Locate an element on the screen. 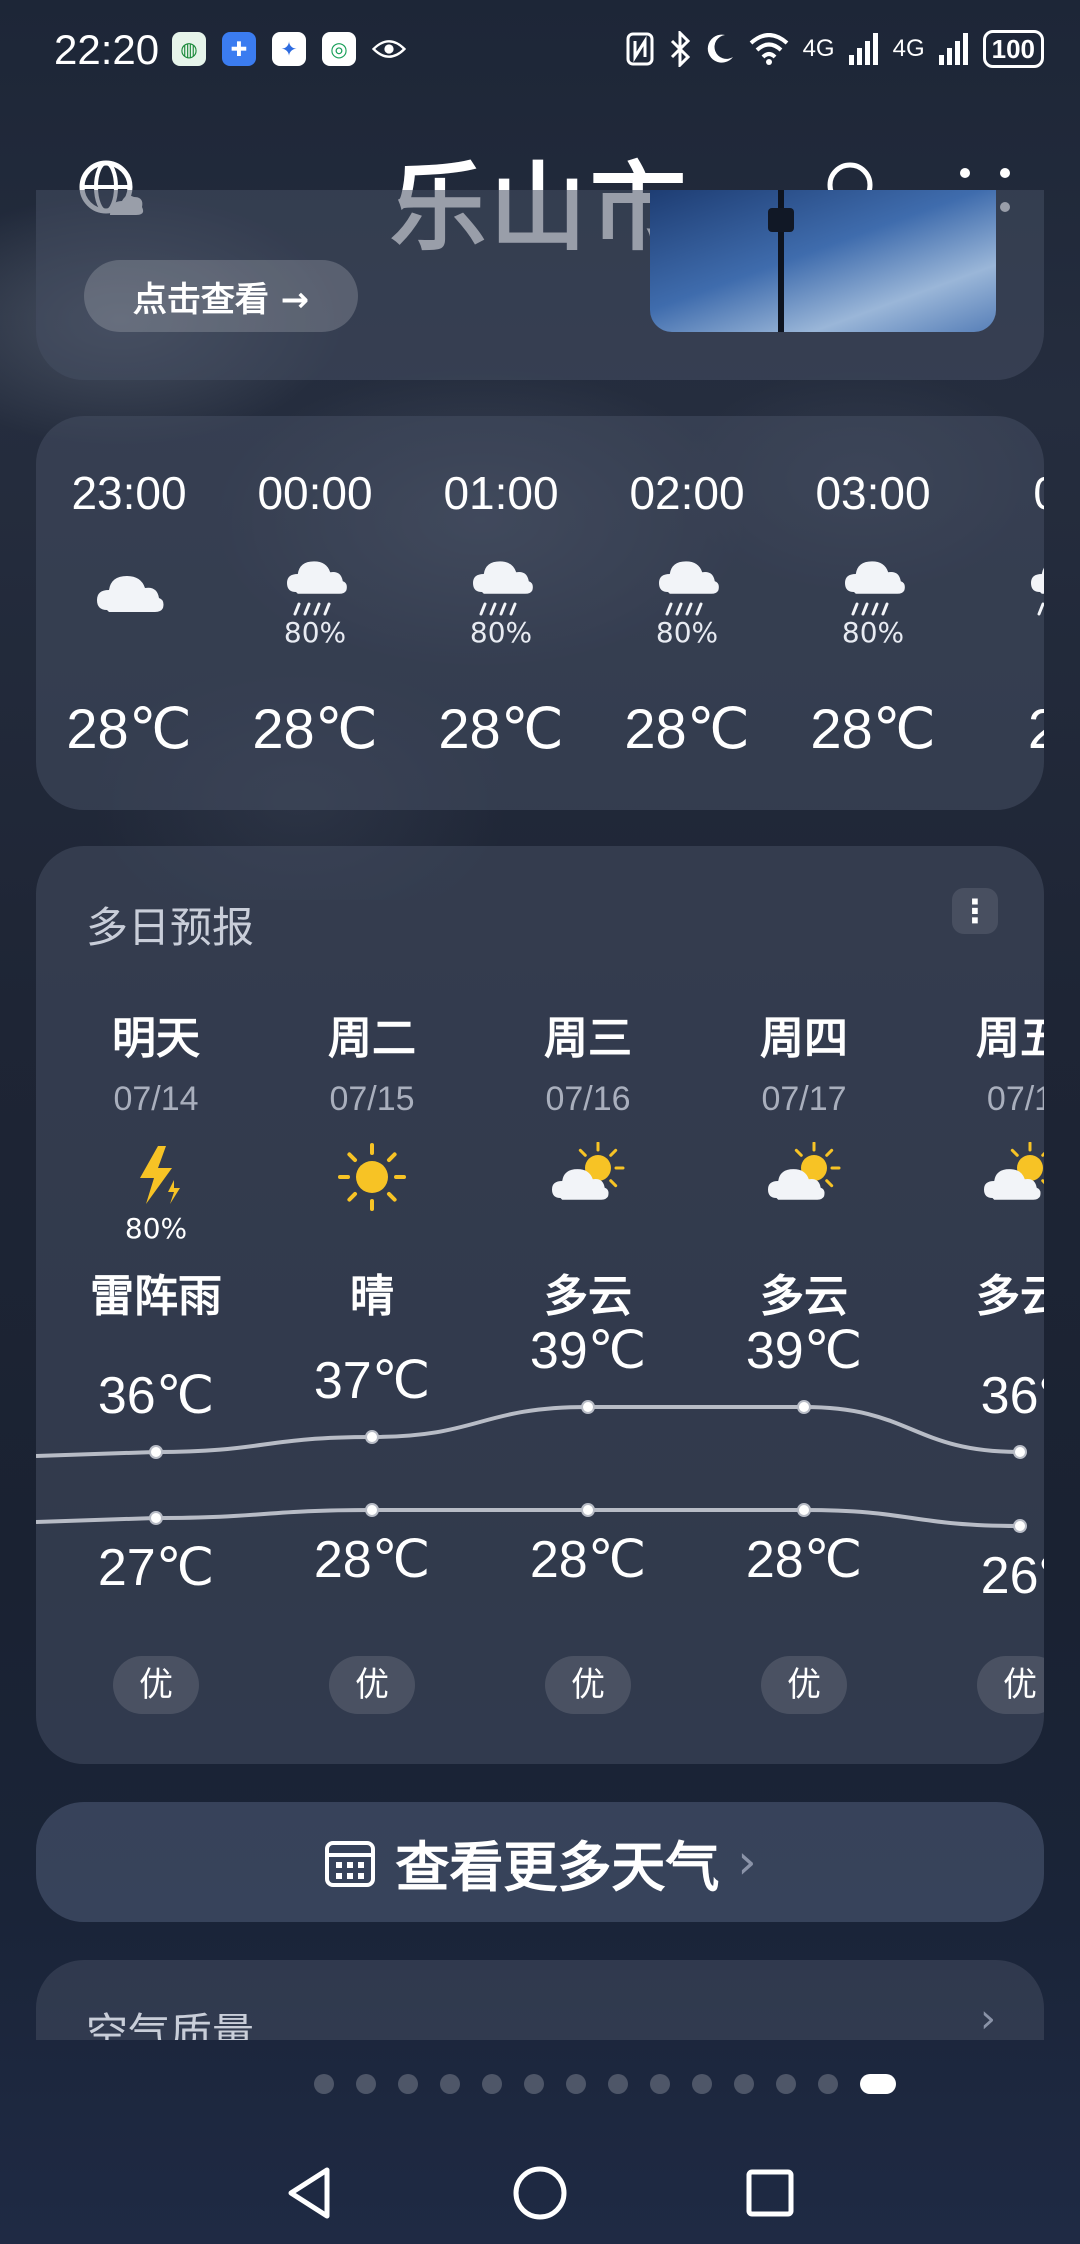  city-page-indicator is located at coordinates (540, 2084).